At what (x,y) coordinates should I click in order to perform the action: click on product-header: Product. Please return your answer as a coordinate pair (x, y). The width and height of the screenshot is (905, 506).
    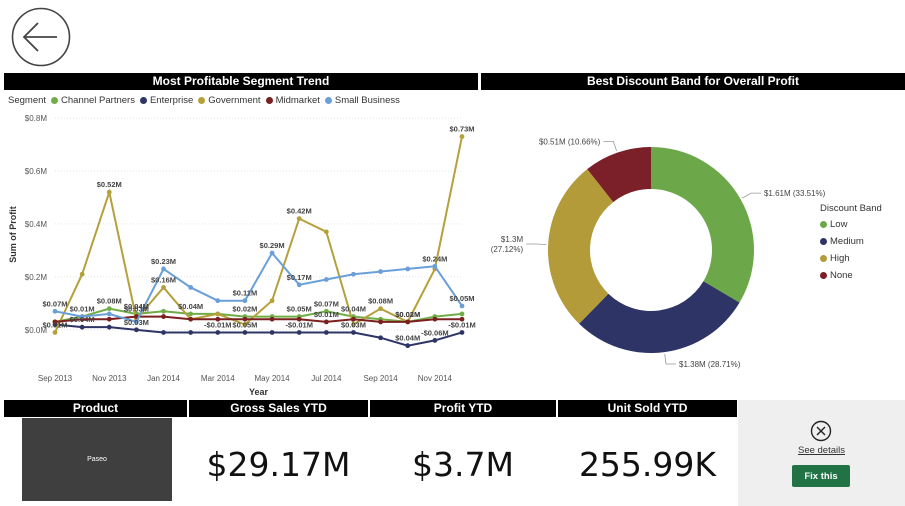
    Looking at the image, I should click on (95, 408).